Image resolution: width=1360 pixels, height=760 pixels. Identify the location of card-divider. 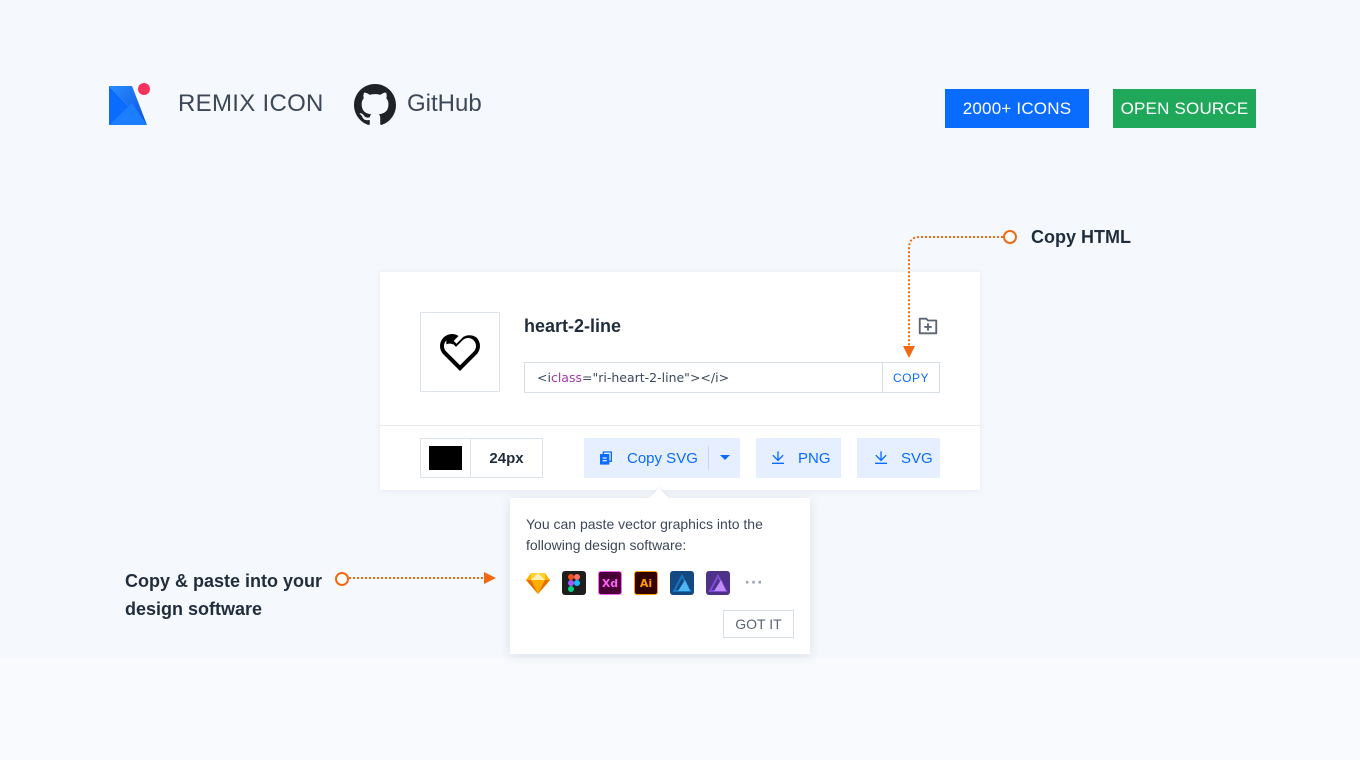
(680, 425).